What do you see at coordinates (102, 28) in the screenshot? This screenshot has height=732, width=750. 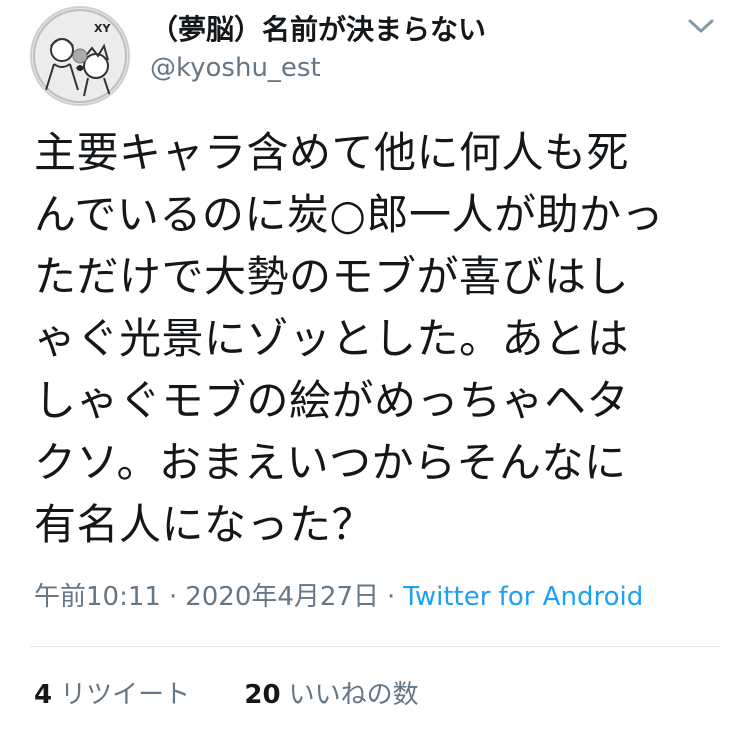 I see `avatar-text: XY` at bounding box center [102, 28].